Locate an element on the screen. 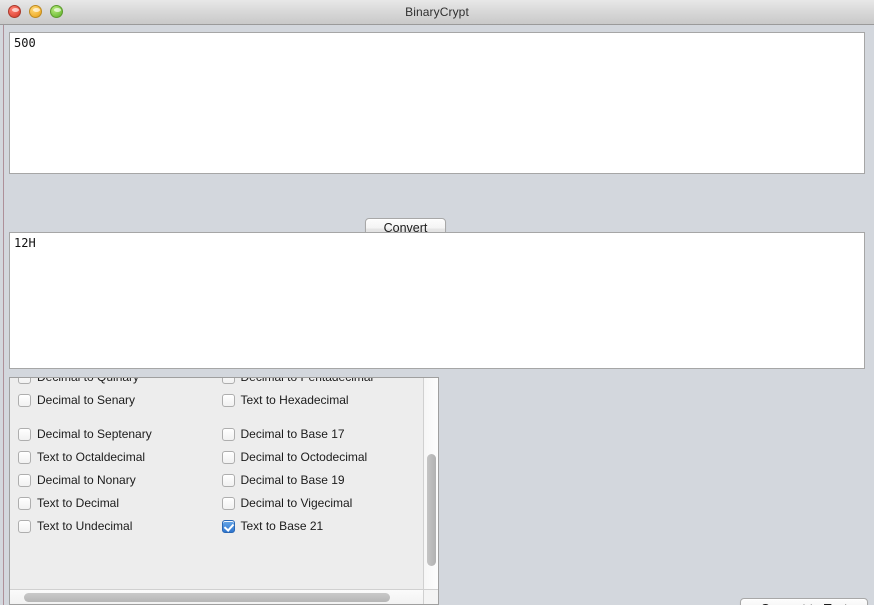  checkbox-row: Text to Octaldecimal is located at coordinates (118, 457).